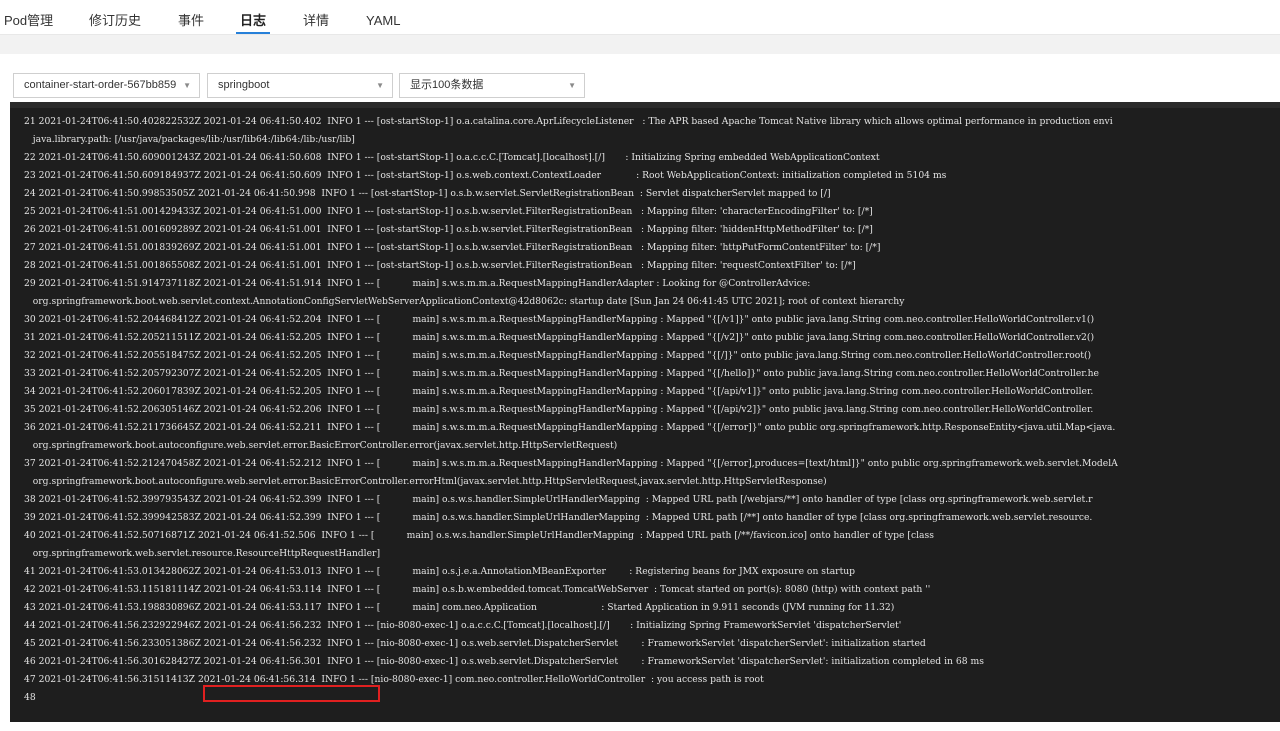  Describe the element at coordinates (645, 105) in the screenshot. I see `log-console-top-edge` at that location.